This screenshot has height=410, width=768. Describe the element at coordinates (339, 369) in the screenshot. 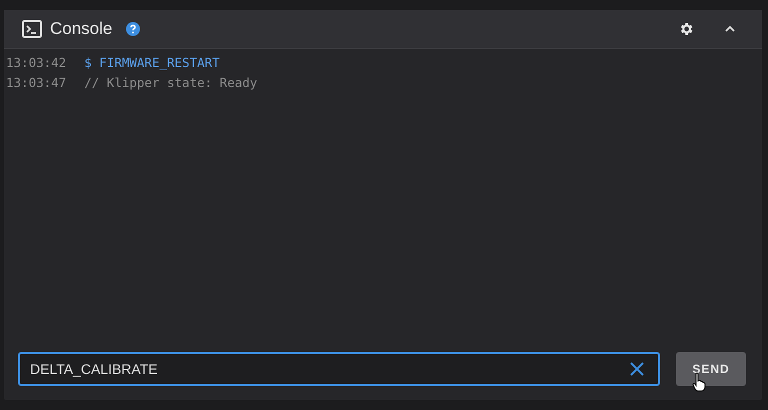

I see `command-input-field: DELTA_CALIBRATE` at that location.